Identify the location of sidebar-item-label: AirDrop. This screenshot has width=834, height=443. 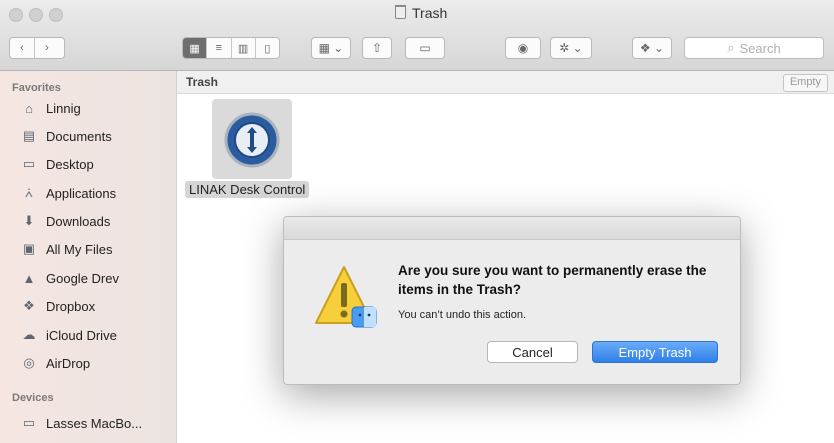
(68, 363).